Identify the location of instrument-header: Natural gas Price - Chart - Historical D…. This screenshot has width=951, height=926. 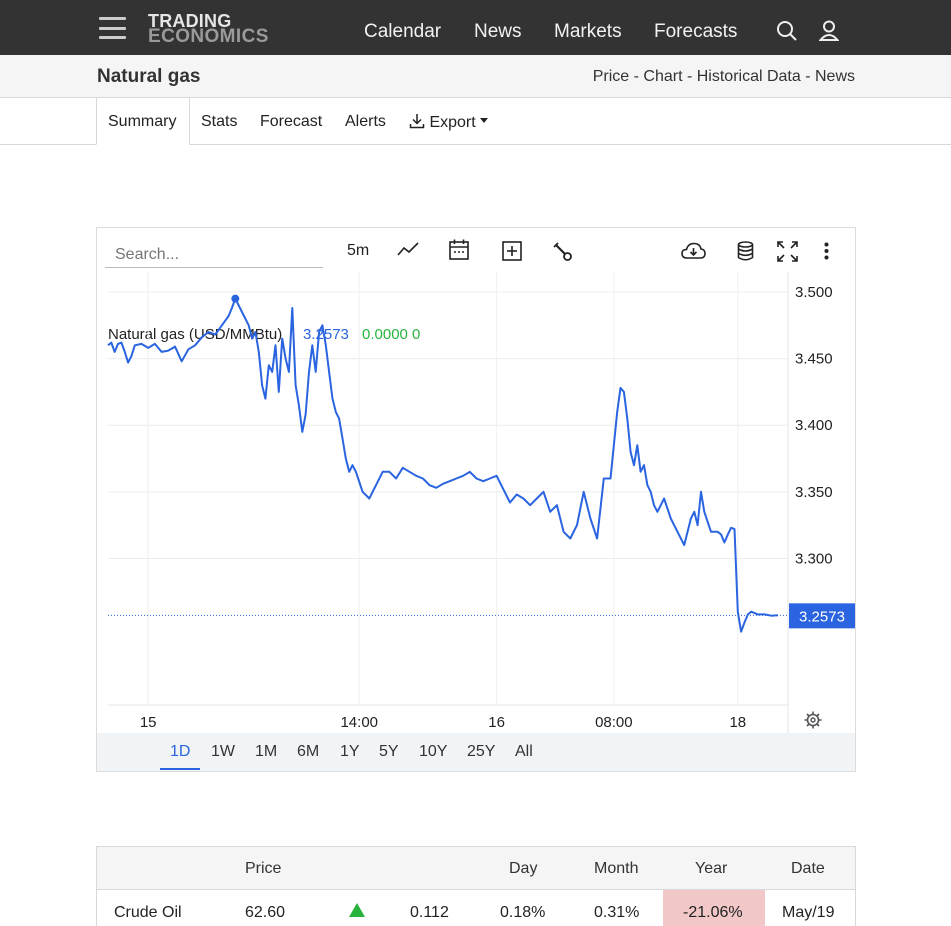
(475, 76).